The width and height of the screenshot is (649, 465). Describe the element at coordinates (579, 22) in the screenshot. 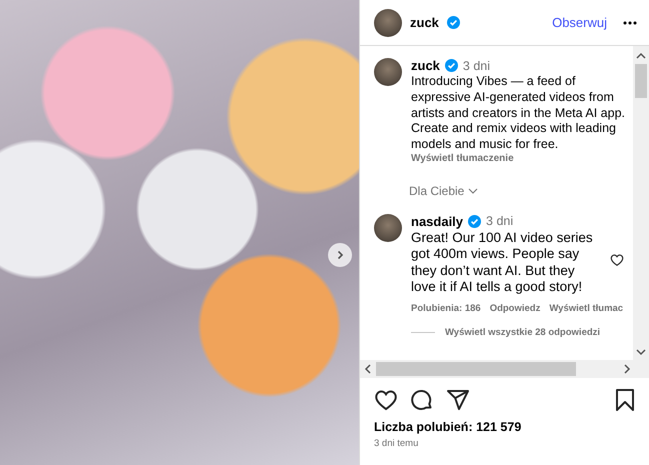

I see `follow-link: Obserwuj` at that location.